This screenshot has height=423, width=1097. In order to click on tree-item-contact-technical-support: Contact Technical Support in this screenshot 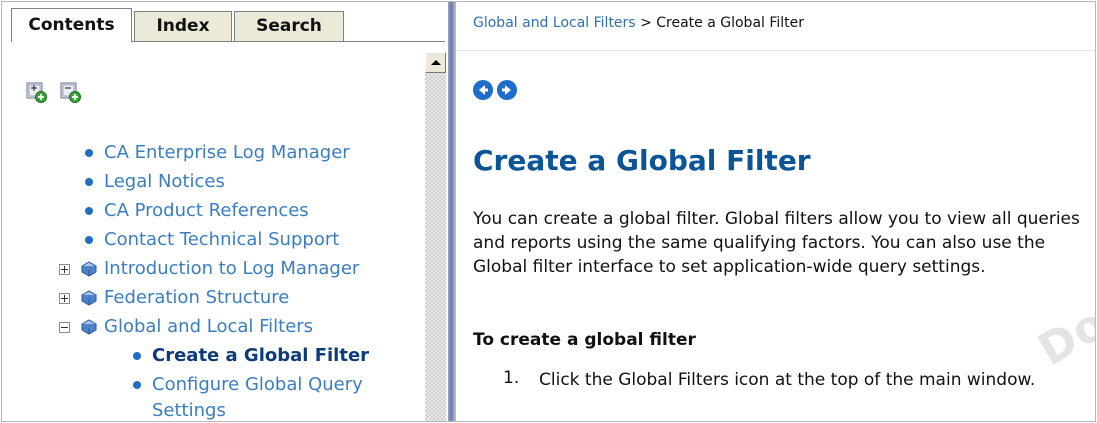, I will do `click(221, 240)`.